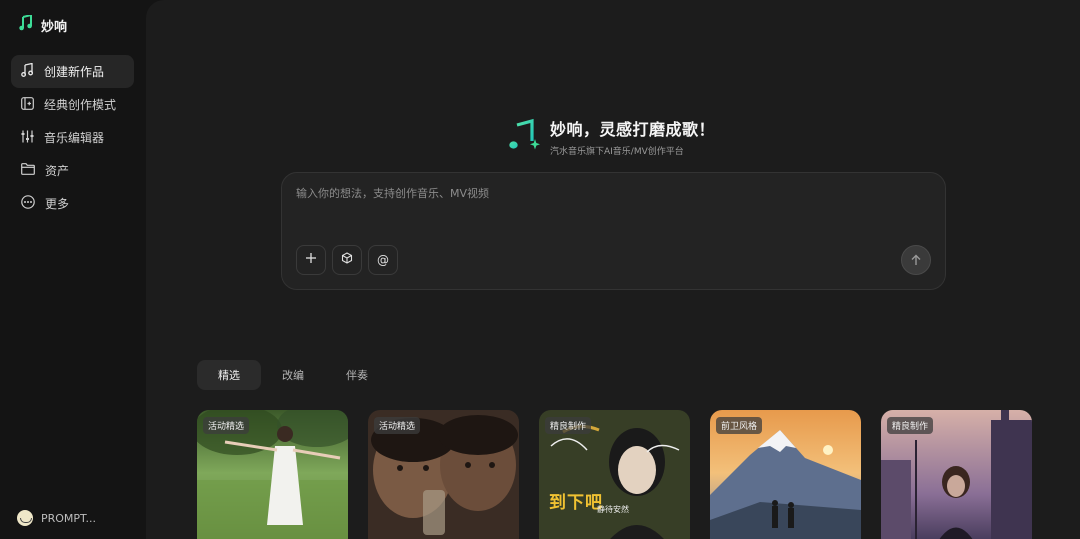  What do you see at coordinates (785, 474) in the screenshot?
I see `template-card: 前卫风格` at bounding box center [785, 474].